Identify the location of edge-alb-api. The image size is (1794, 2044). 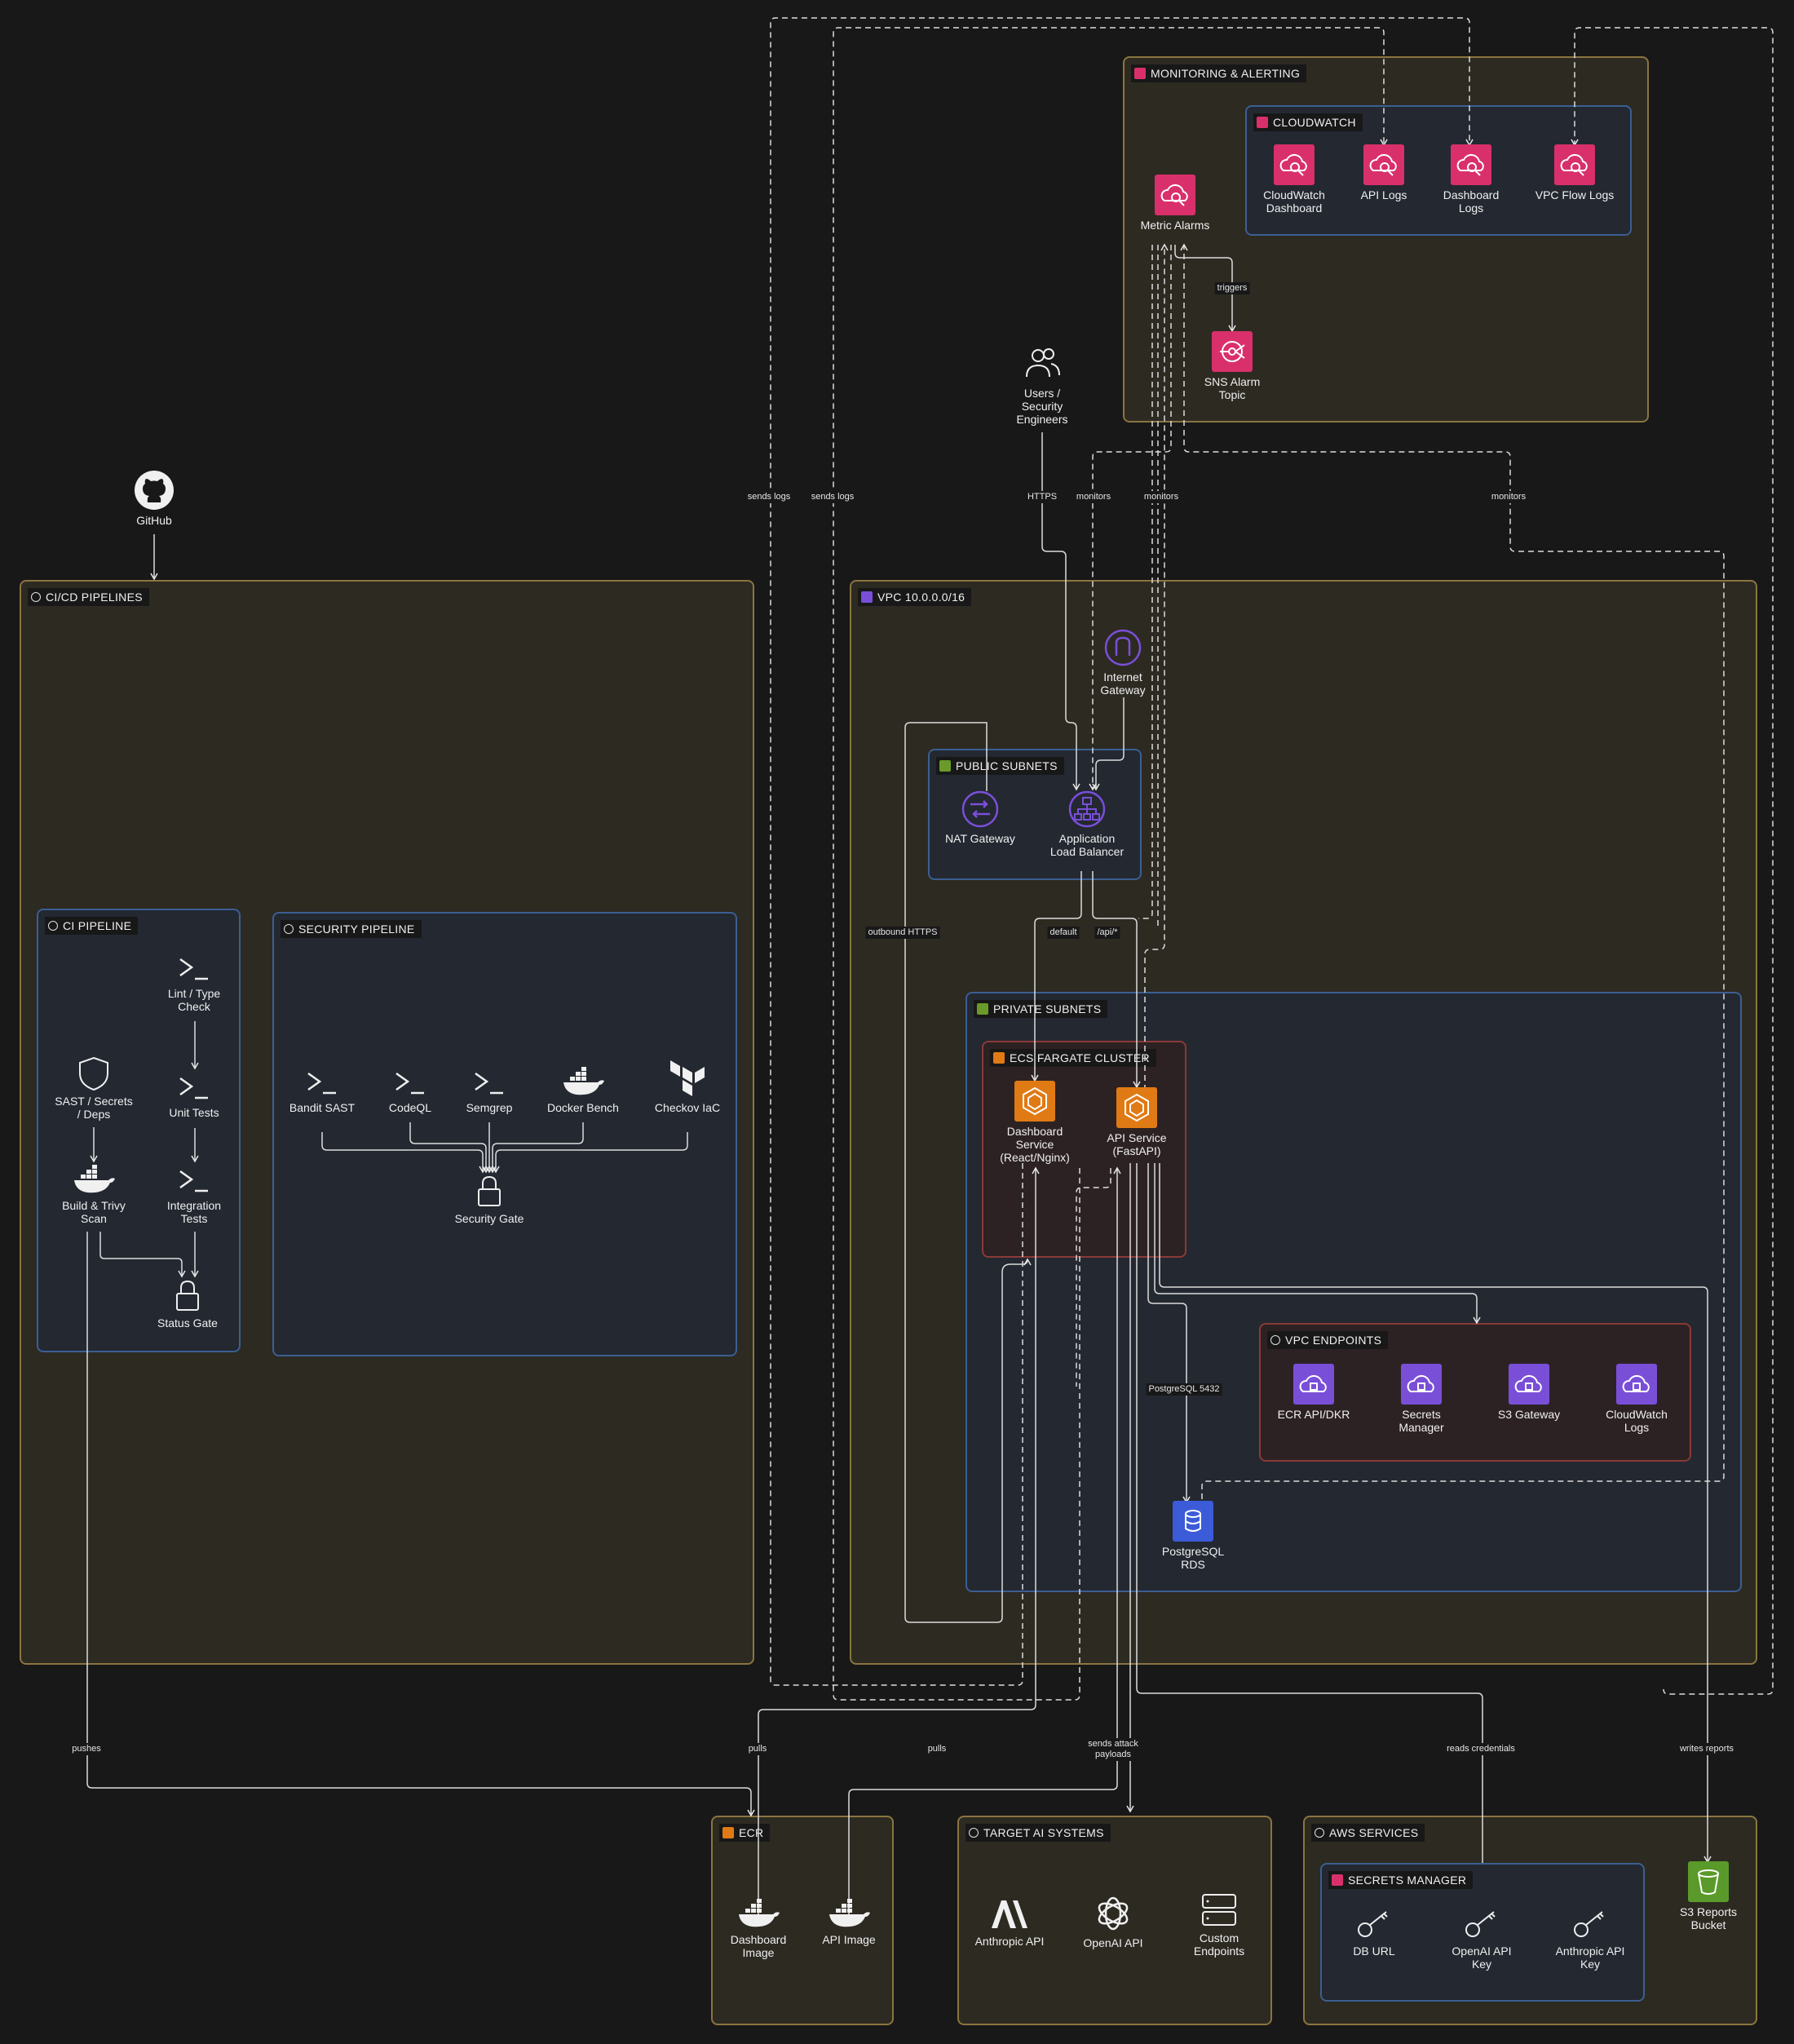
(1116, 980).